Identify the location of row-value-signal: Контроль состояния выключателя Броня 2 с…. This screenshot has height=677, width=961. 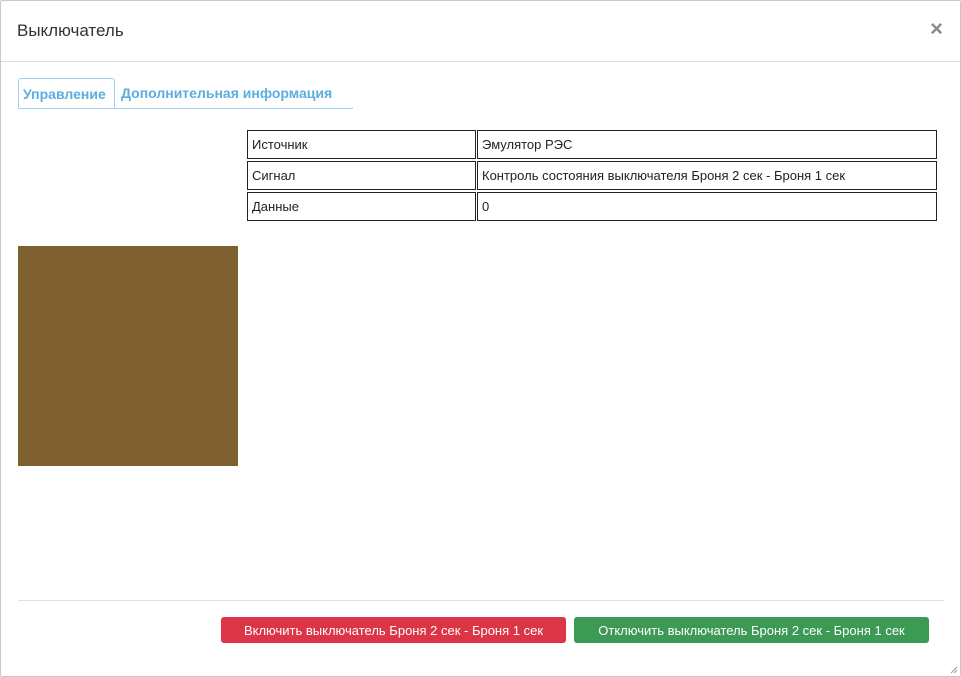
(707, 175).